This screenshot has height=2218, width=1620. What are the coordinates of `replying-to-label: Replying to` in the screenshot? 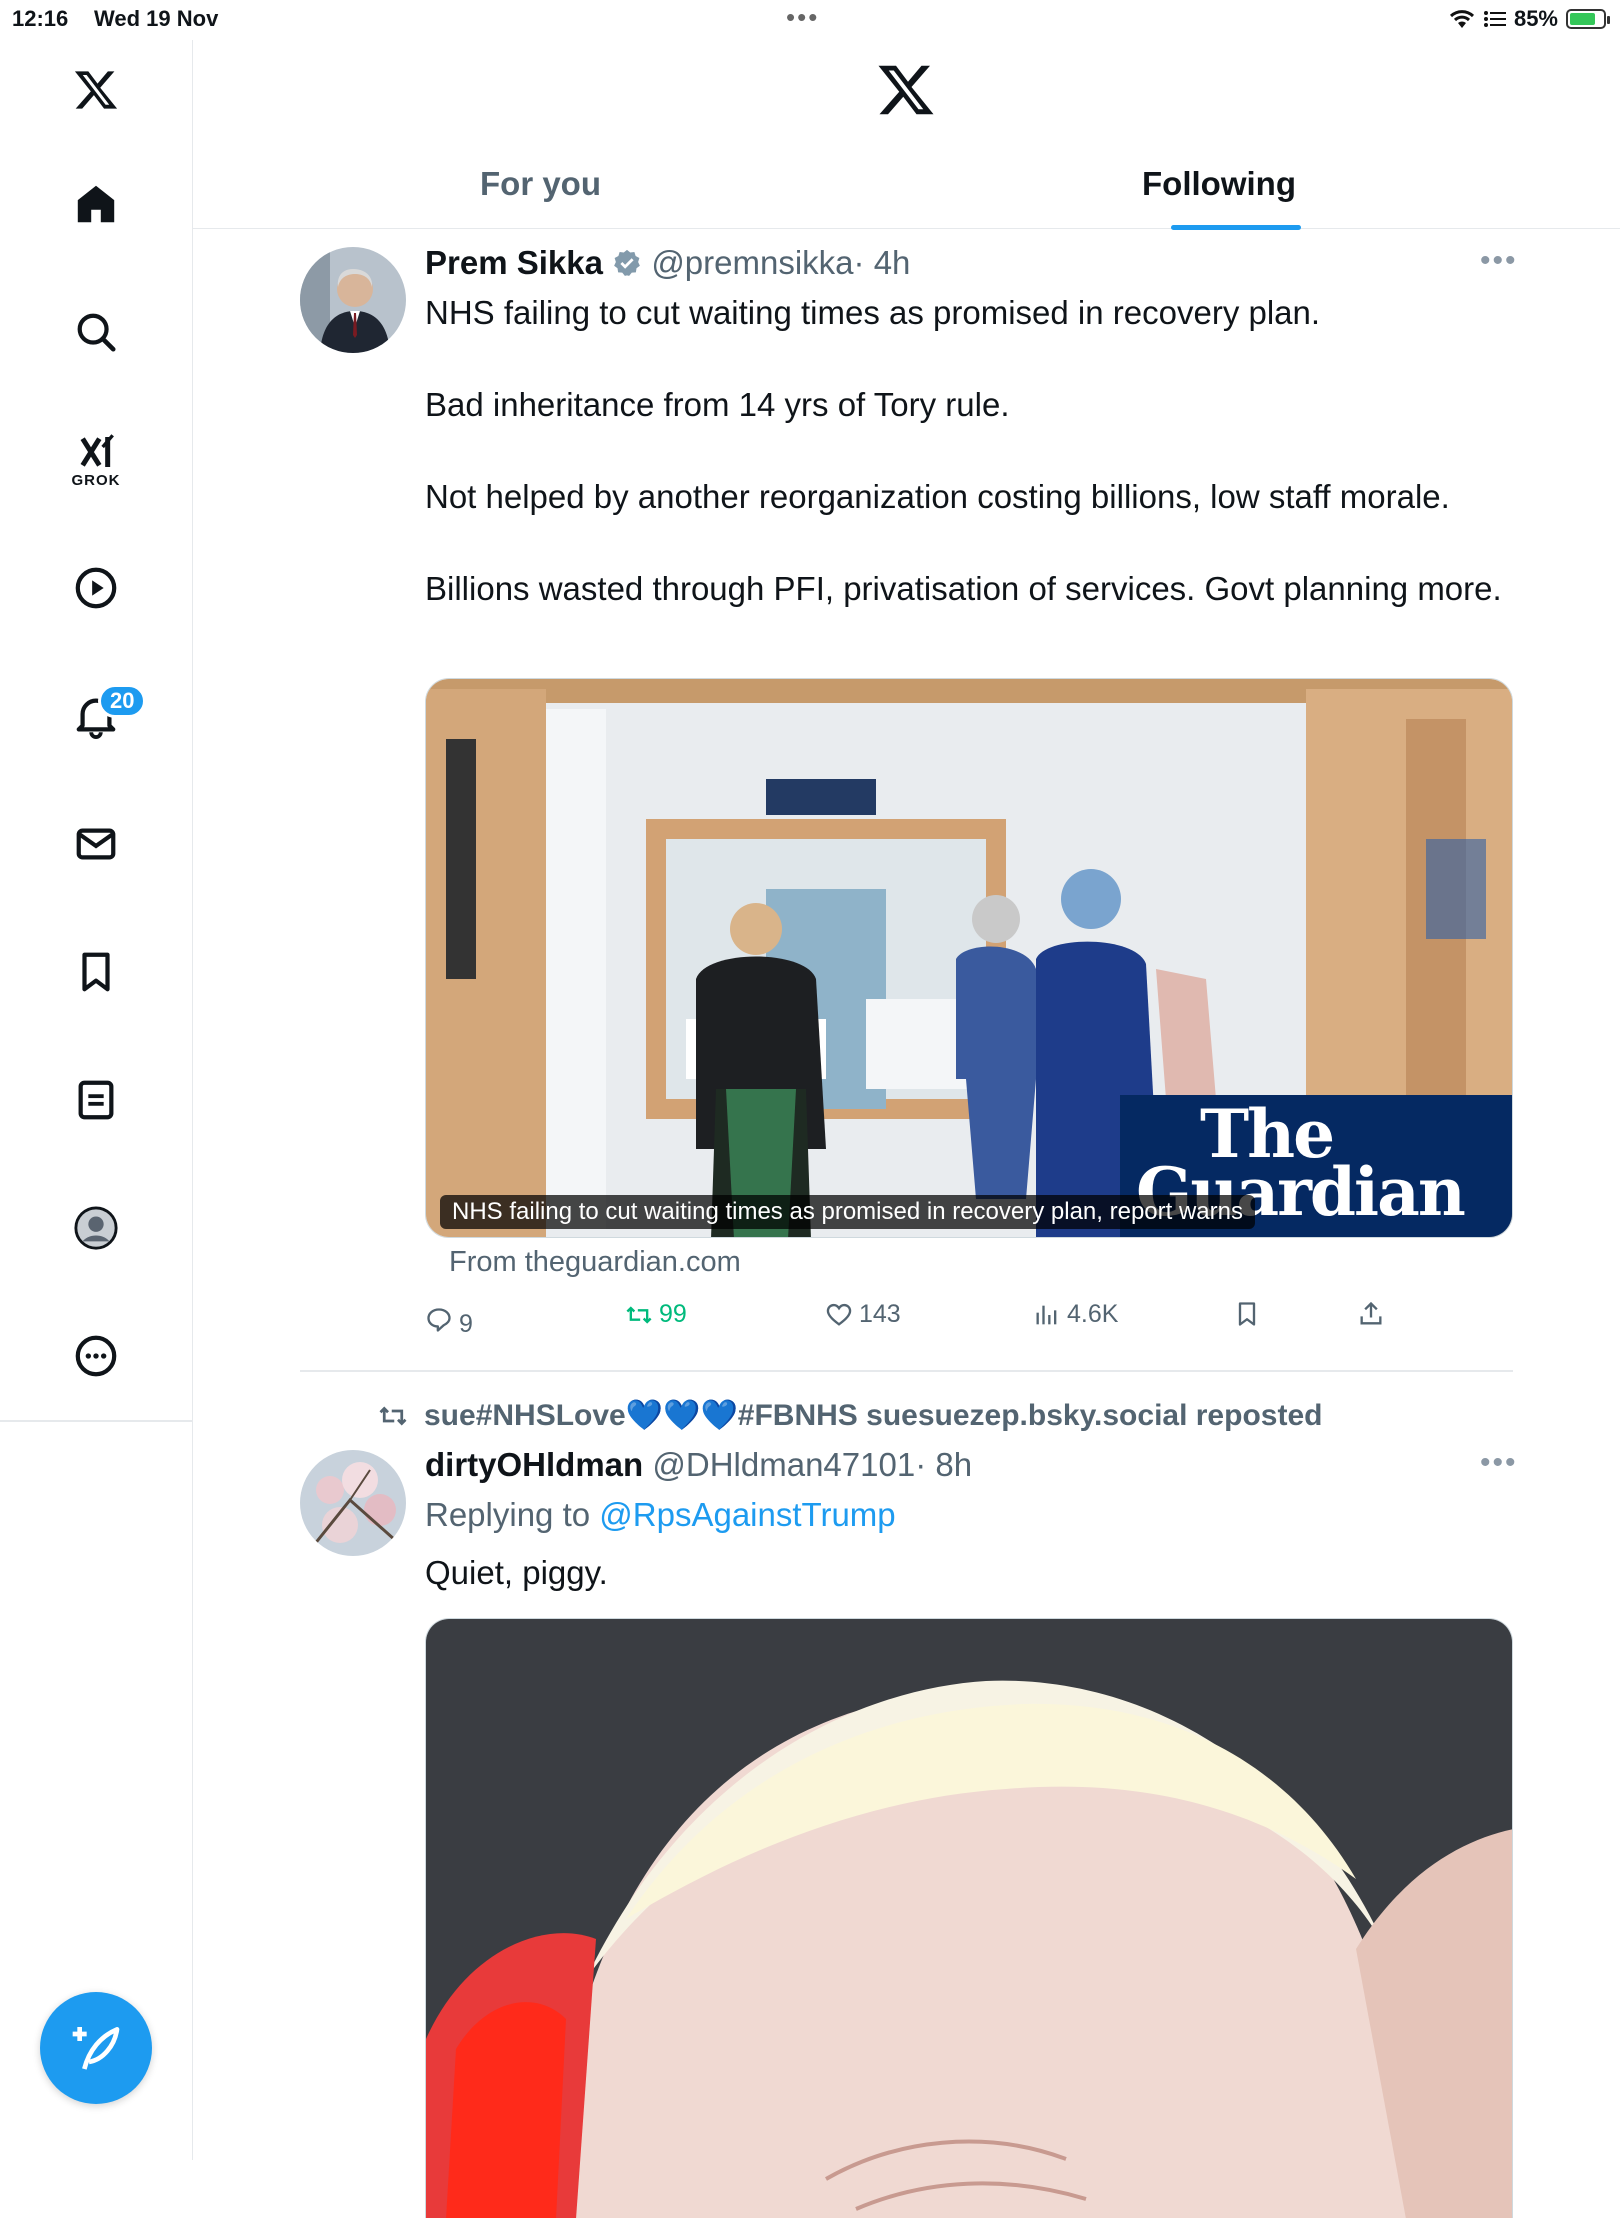 It's located at (508, 1514).